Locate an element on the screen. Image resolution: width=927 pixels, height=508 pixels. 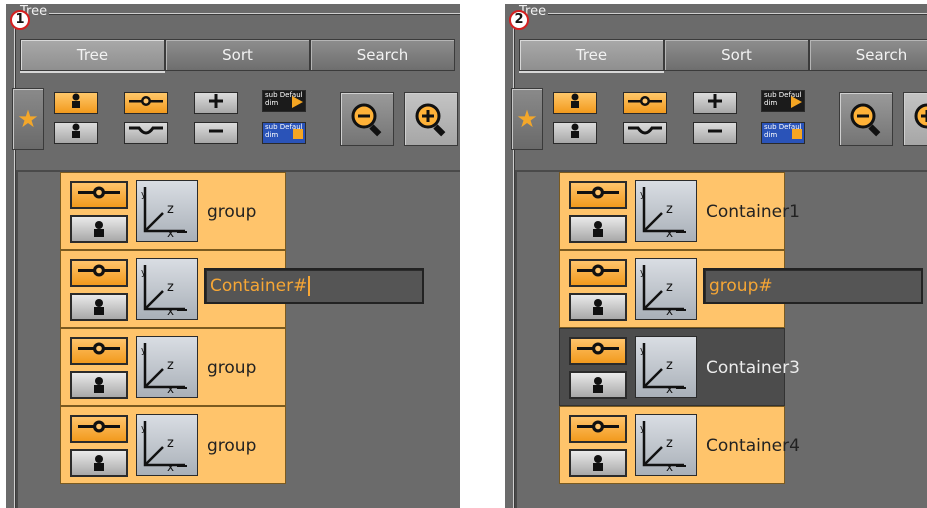
plus-icon is located at coordinates (715, 101).